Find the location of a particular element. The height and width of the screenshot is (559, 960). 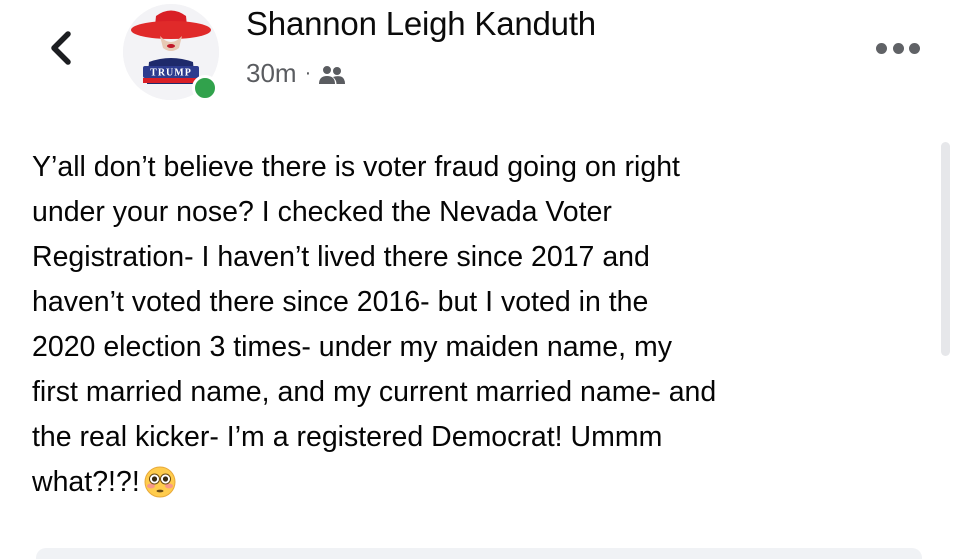

back-button is located at coordinates (62, 48).